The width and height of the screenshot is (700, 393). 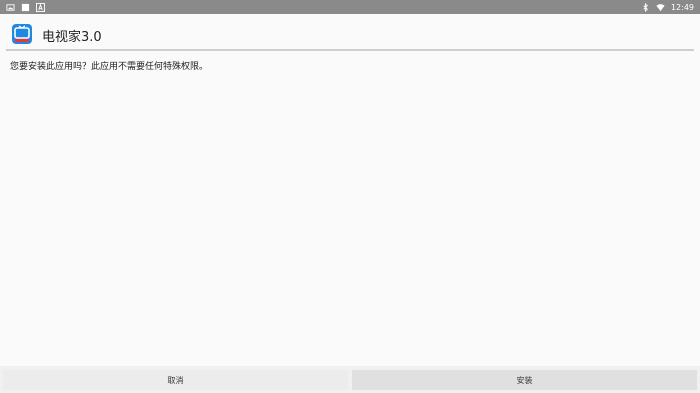 What do you see at coordinates (72, 37) in the screenshot?
I see `app-name: 电视家3.0` at bounding box center [72, 37].